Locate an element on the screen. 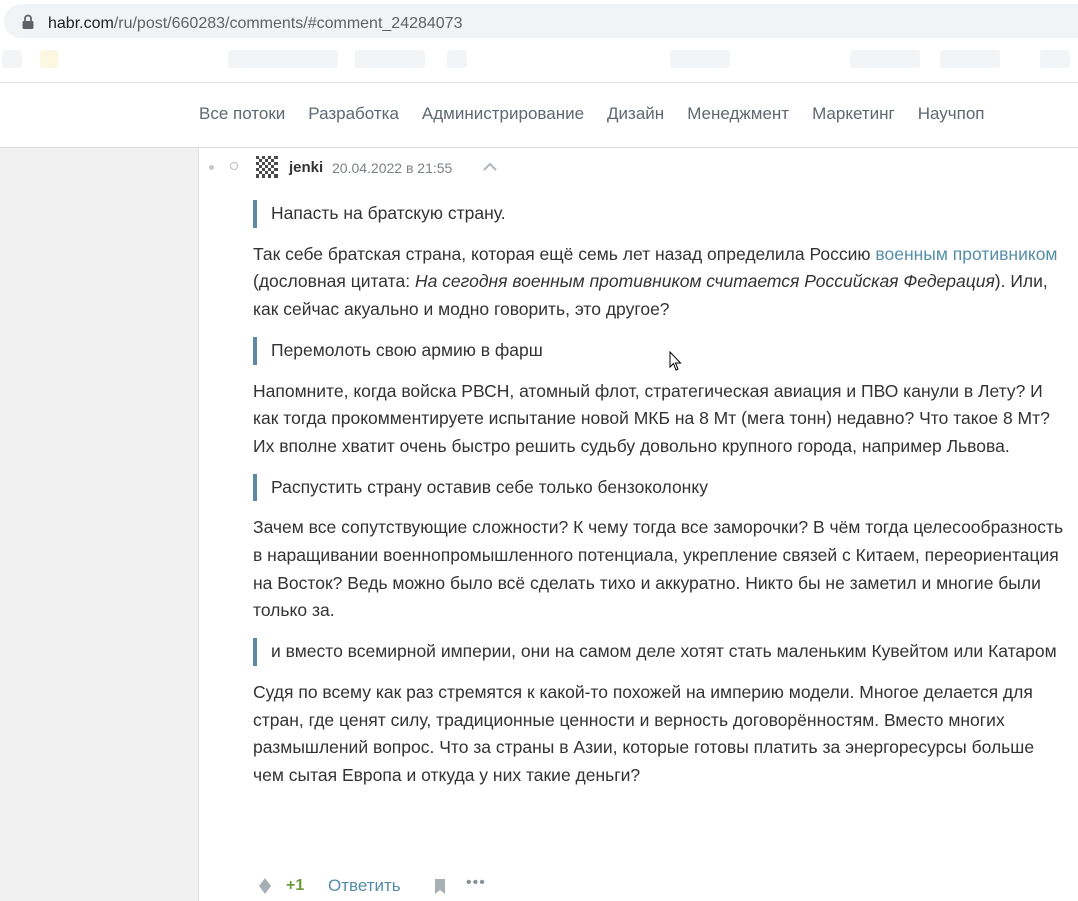 The height and width of the screenshot is (901, 1078). nav-item-design: Дизайн is located at coordinates (635, 114).